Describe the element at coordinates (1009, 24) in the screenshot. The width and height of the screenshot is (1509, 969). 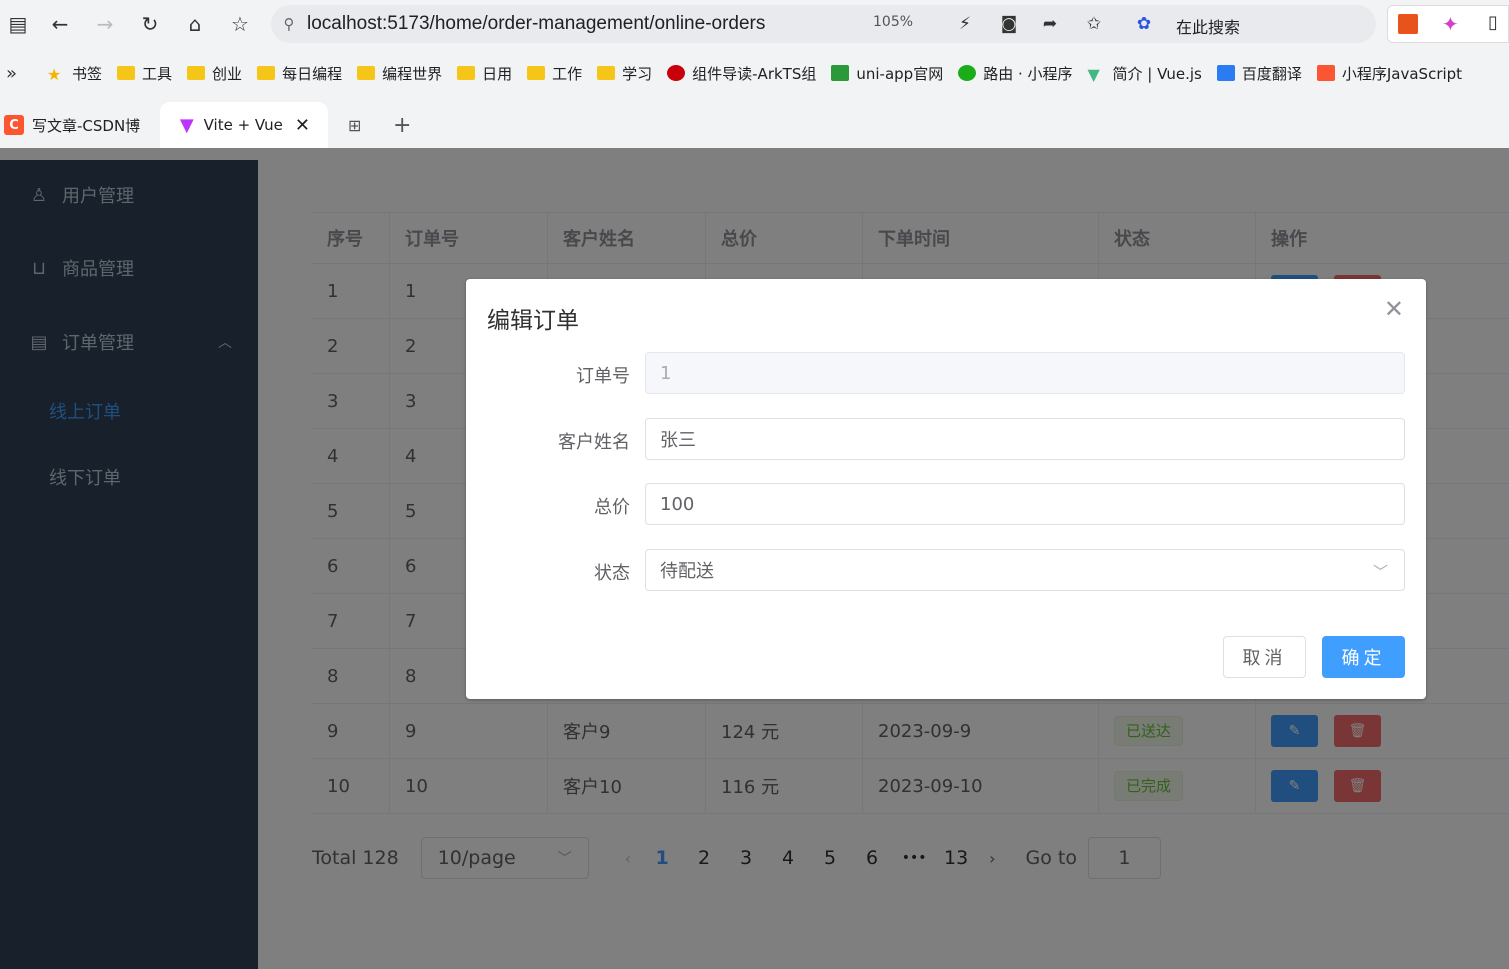
I see `screenshot-icon: ◙` at that location.